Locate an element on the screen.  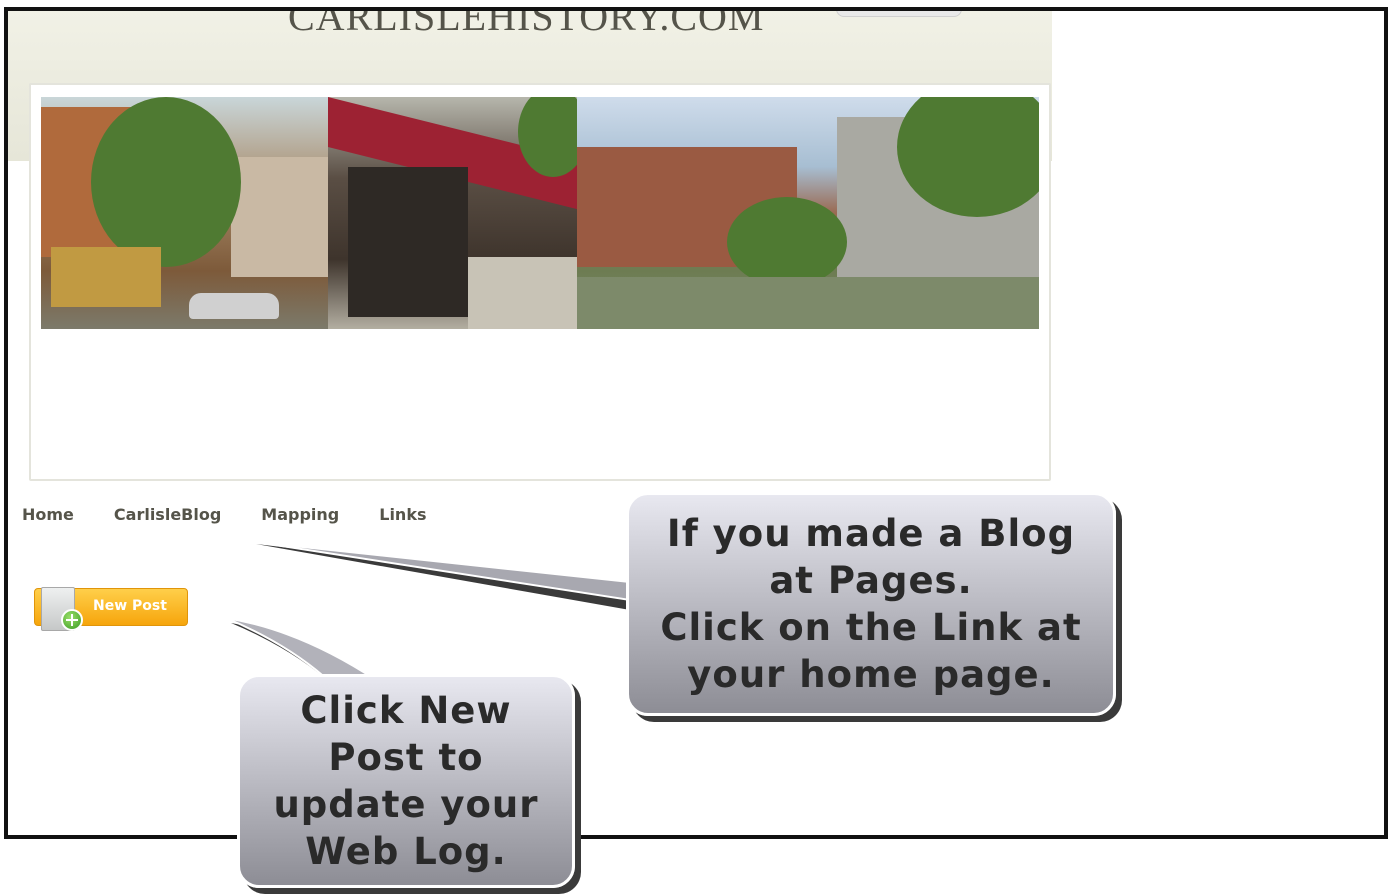
lawn-shape is located at coordinates (808, 303).